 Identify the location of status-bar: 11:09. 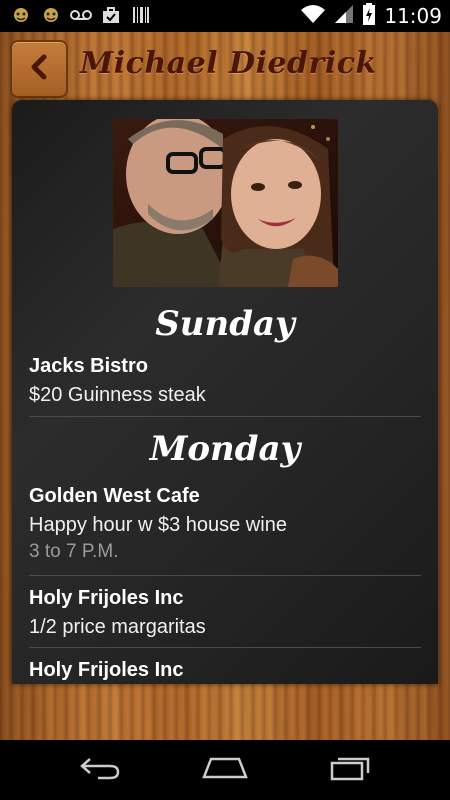
(225, 16).